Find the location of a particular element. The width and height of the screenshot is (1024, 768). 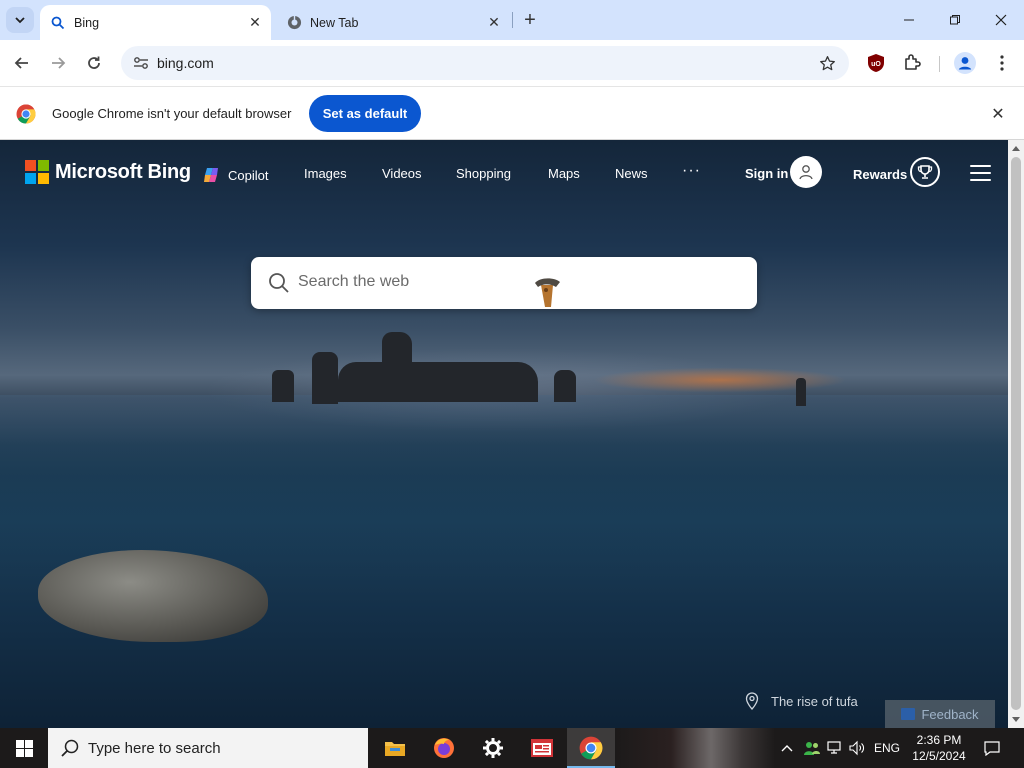

taskbar-search-box: Type here to search is located at coordinates (208, 748).